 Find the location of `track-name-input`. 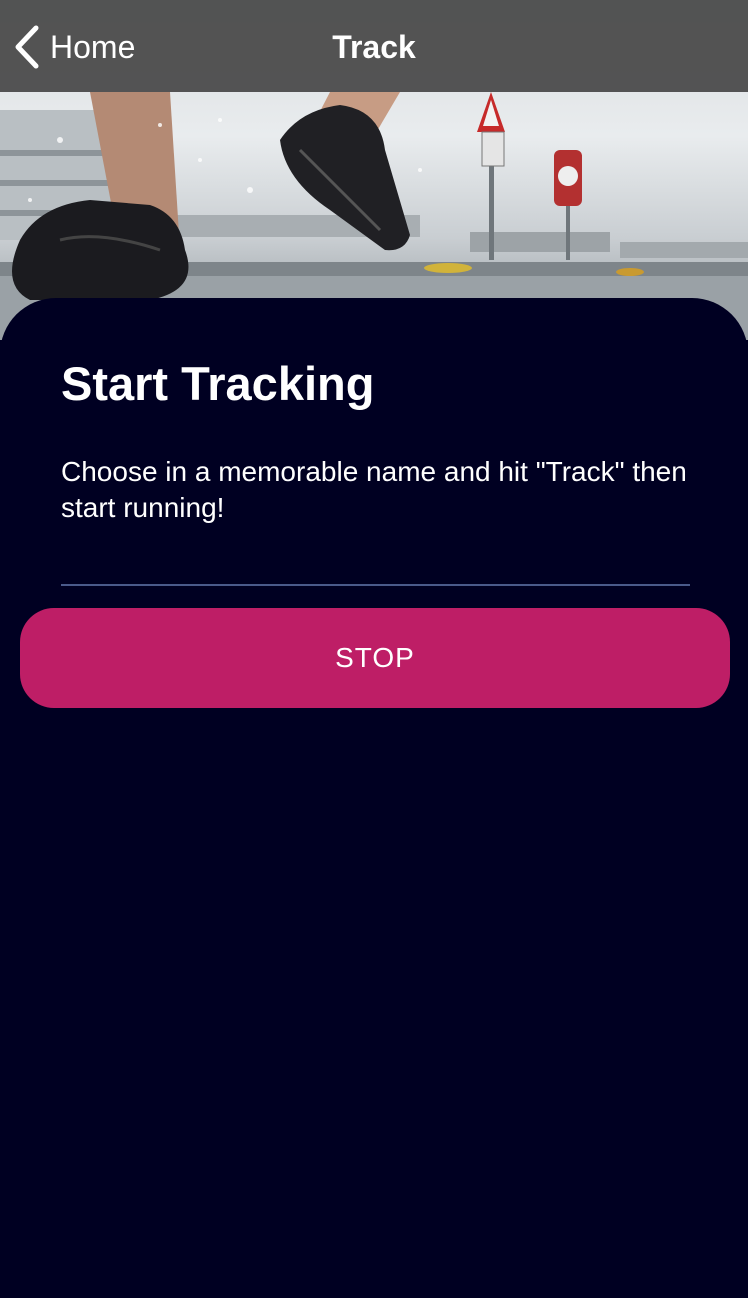

track-name-input is located at coordinates (375, 567).